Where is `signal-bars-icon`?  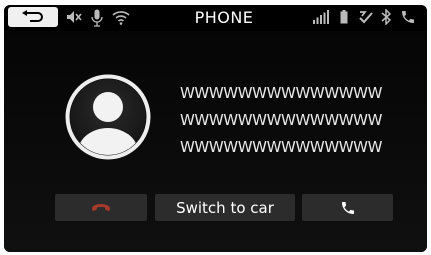 signal-bars-icon is located at coordinates (321, 17).